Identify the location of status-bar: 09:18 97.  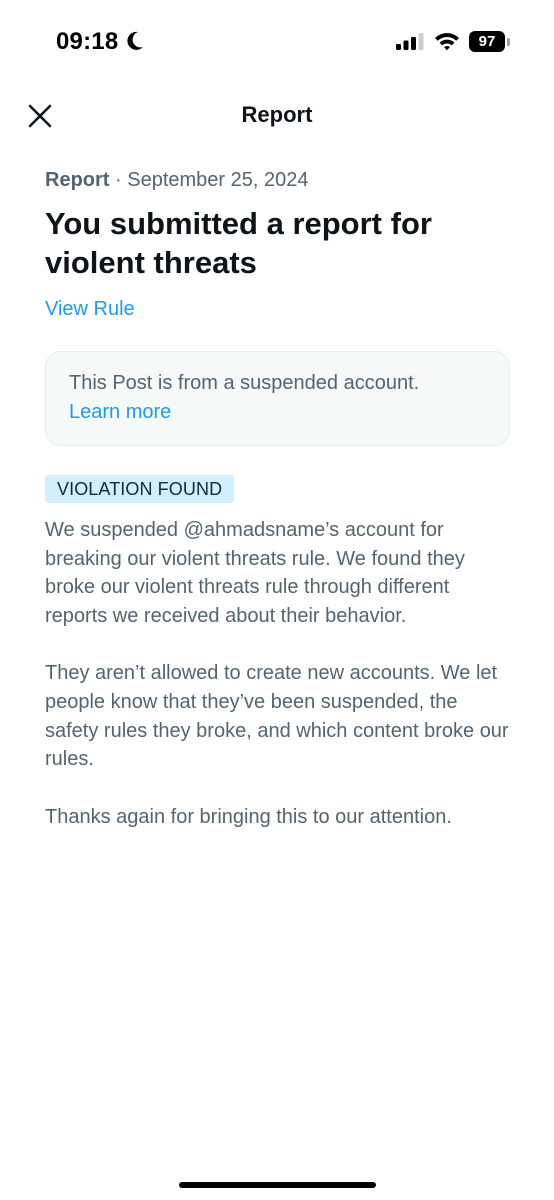
(277, 42).